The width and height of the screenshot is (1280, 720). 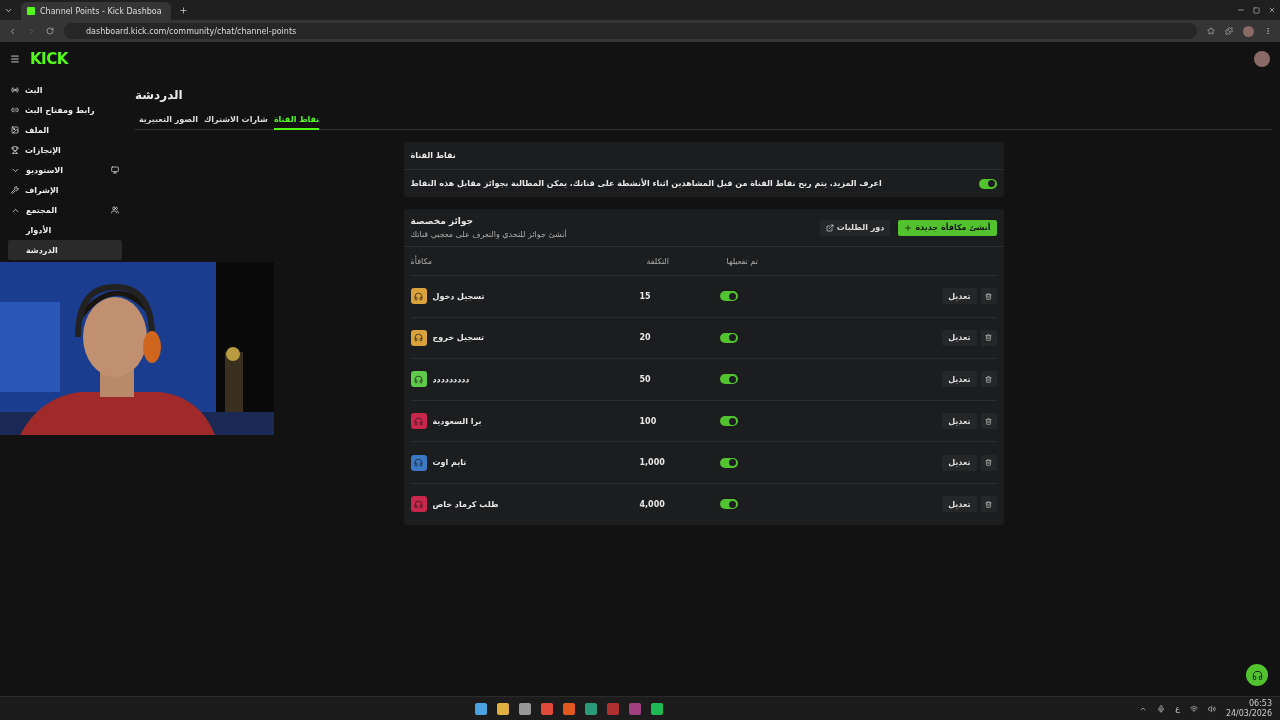 I want to click on back-icon, so click(x=12, y=31).